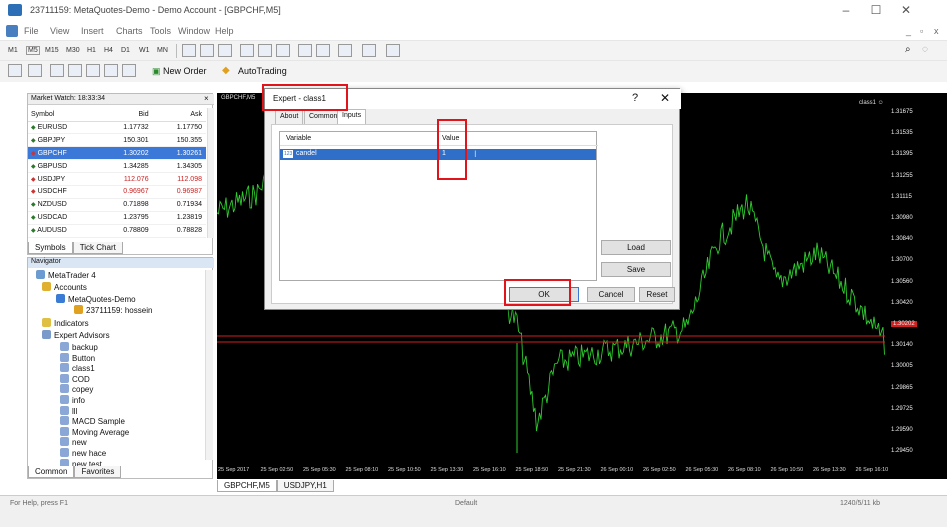 Image resolution: width=947 pixels, height=527 pixels. I want to click on new-chart-icon, so click(15, 70).